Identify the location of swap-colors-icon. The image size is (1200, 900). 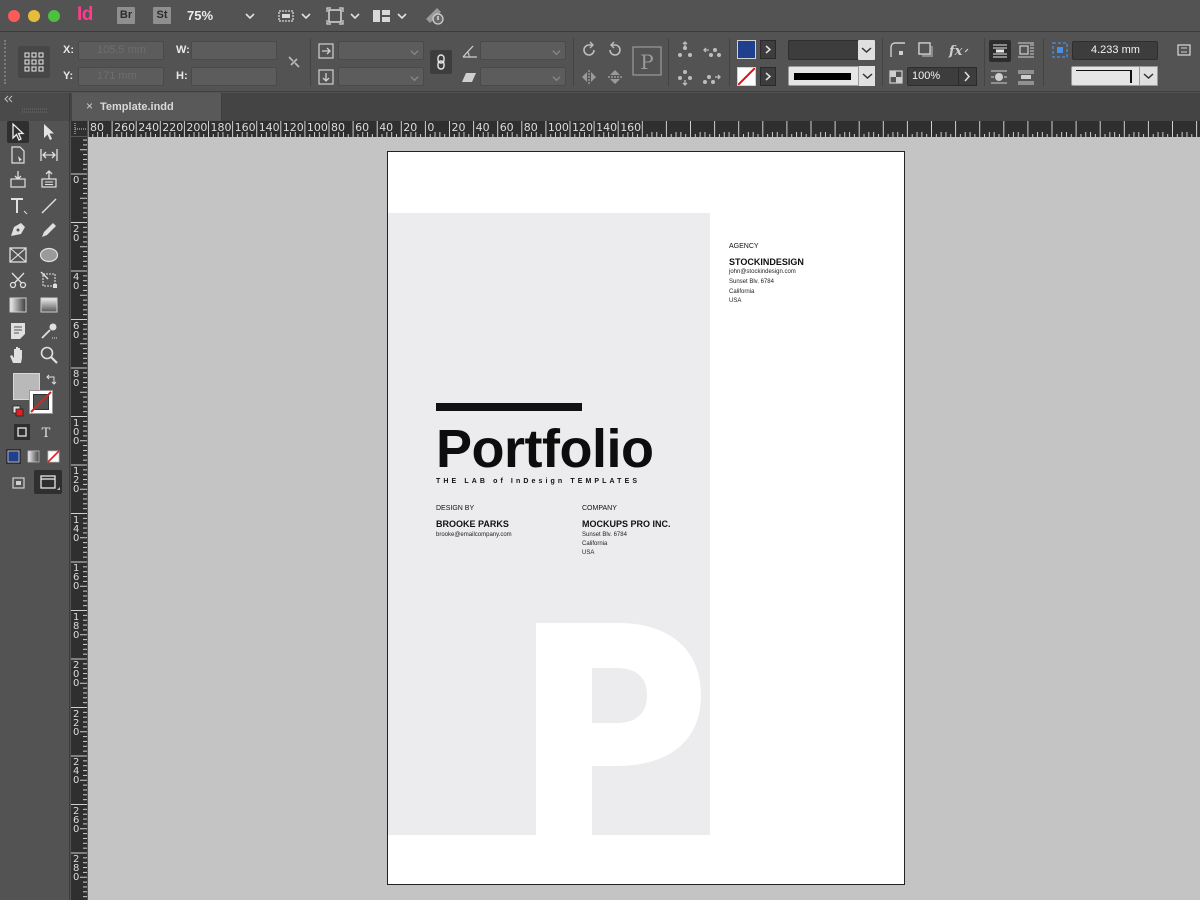
(51, 379).